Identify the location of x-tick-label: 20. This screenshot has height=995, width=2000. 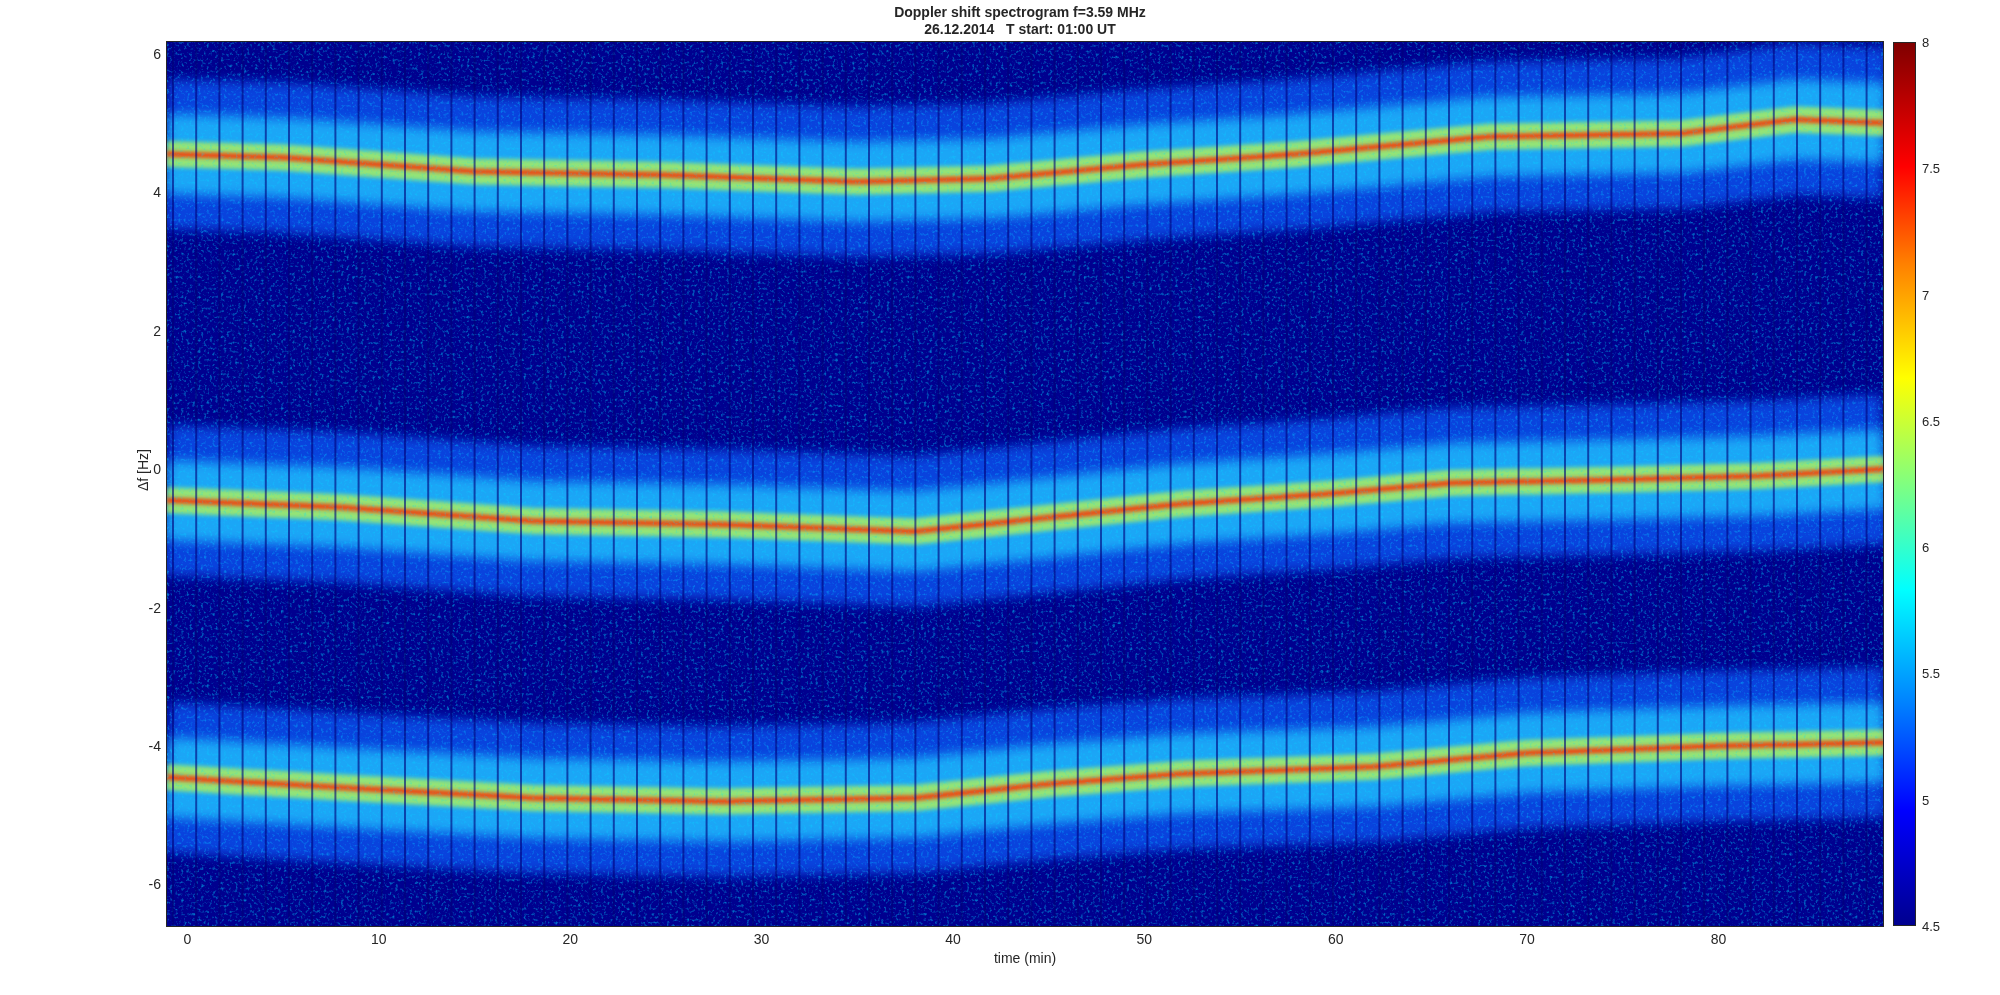
(570, 939).